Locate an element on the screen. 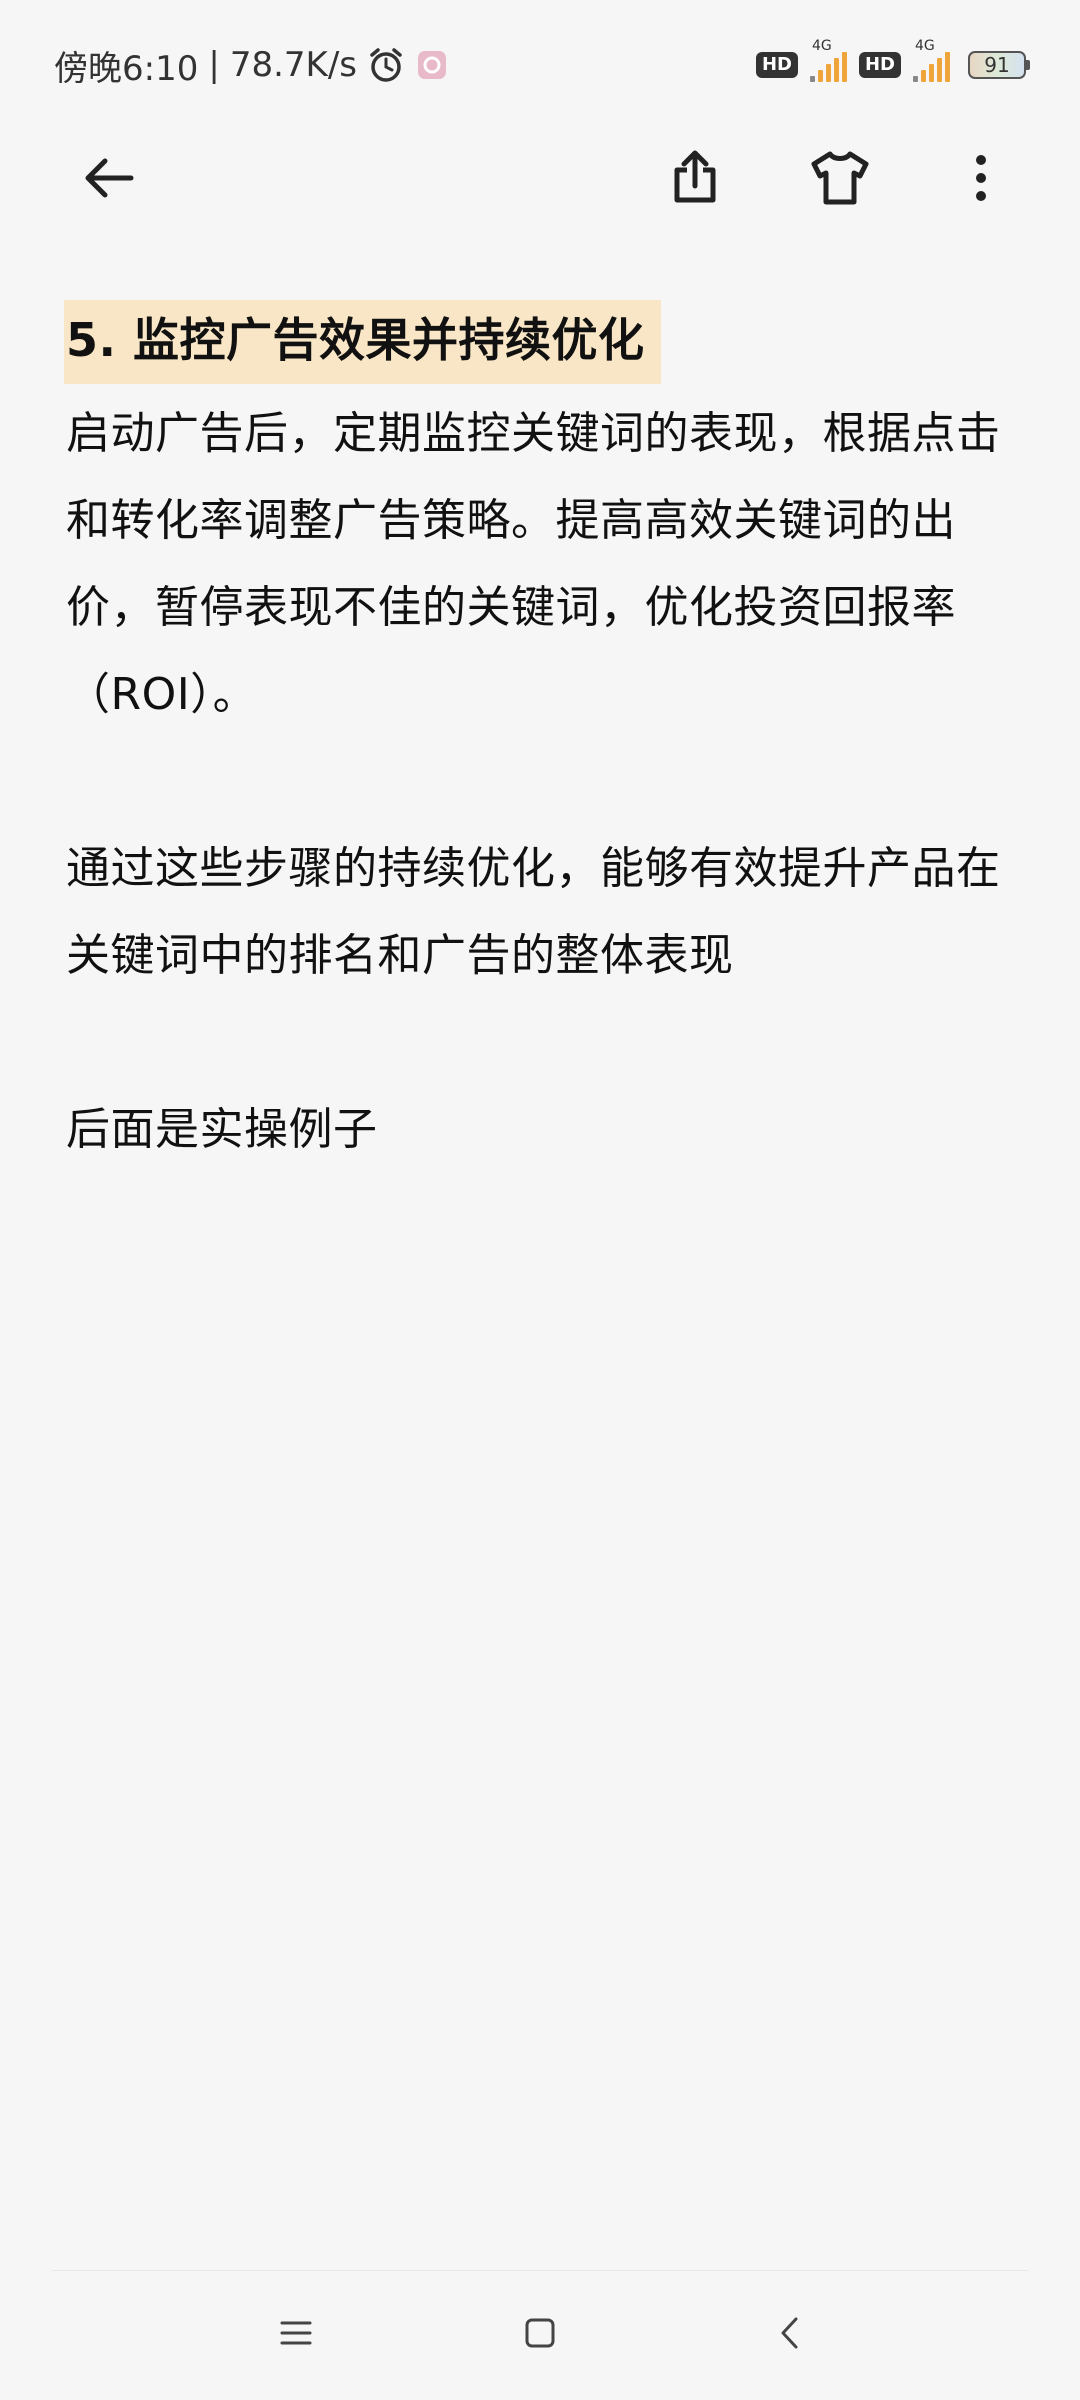 The image size is (1080, 2400). status-time: 傍晚6:10 is located at coordinates (126, 68).